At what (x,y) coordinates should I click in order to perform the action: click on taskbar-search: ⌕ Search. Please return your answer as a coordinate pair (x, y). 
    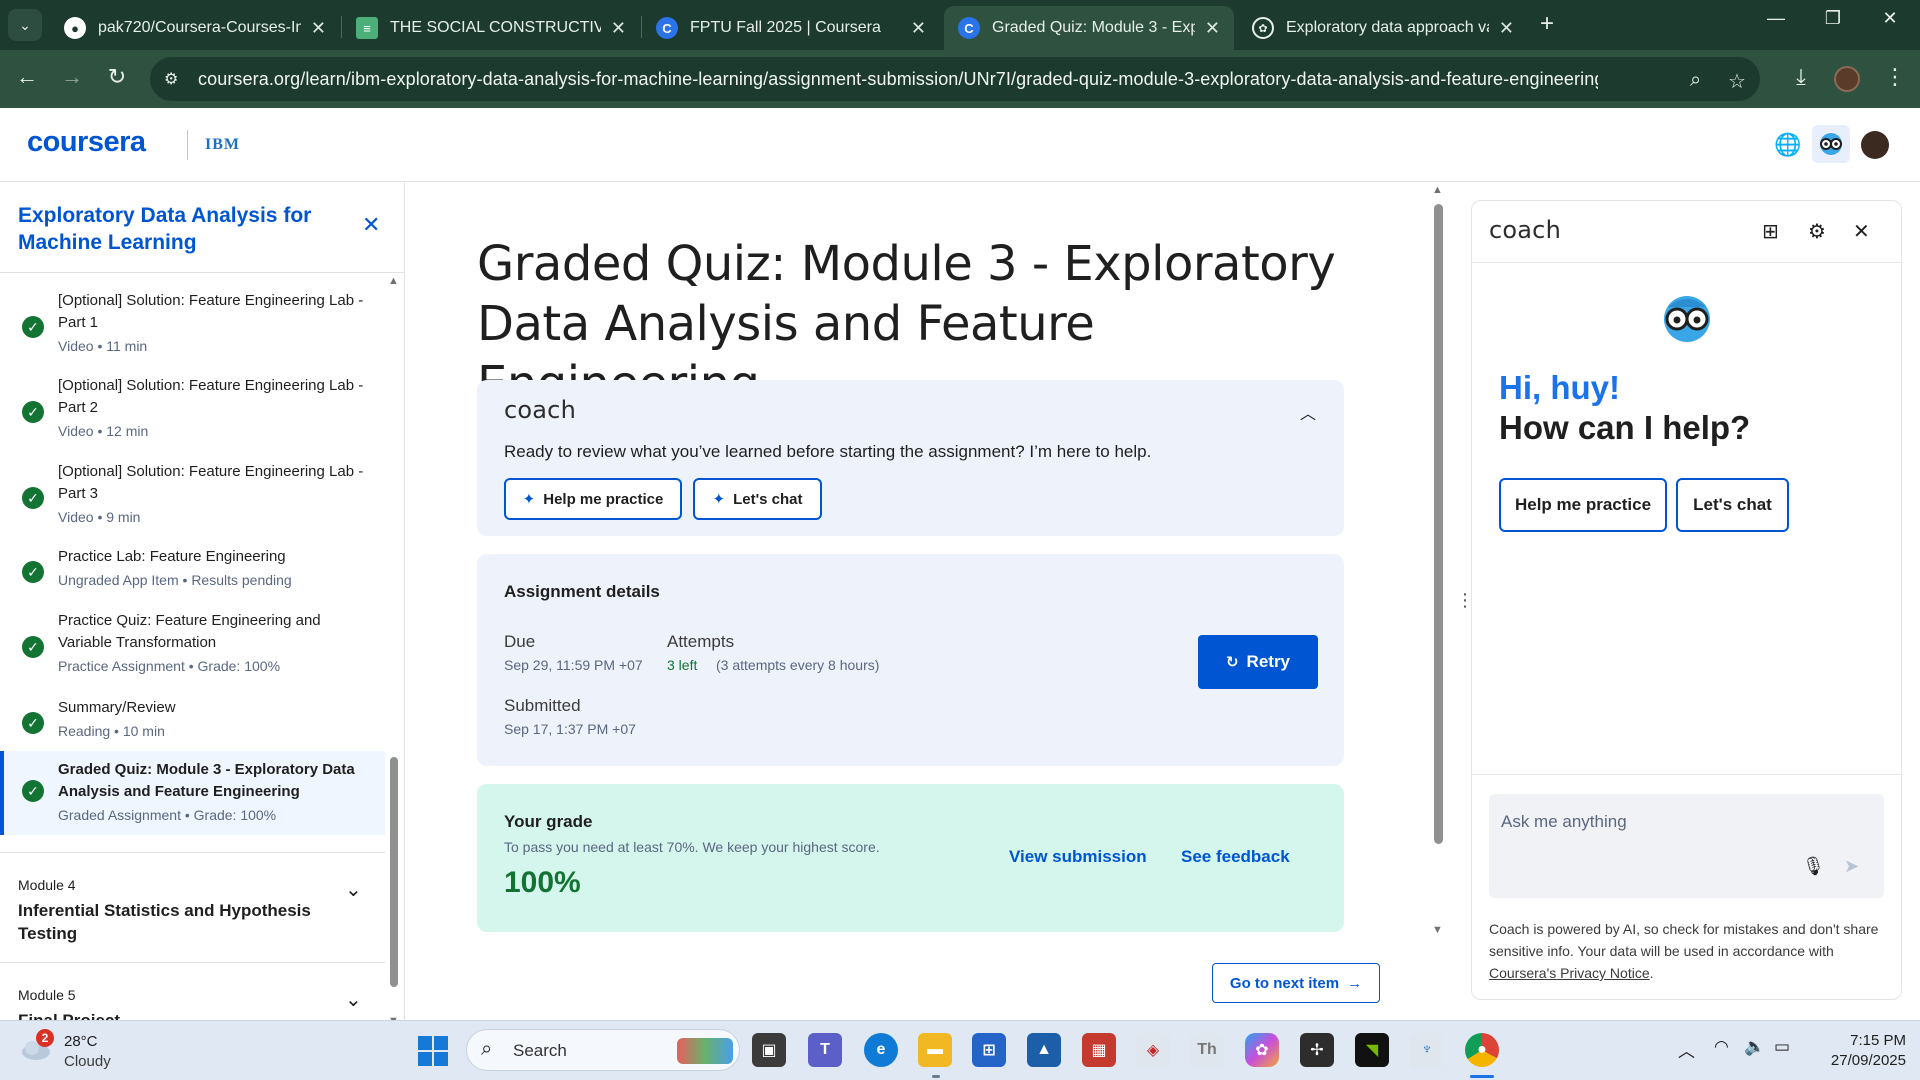
    Looking at the image, I should click on (603, 1050).